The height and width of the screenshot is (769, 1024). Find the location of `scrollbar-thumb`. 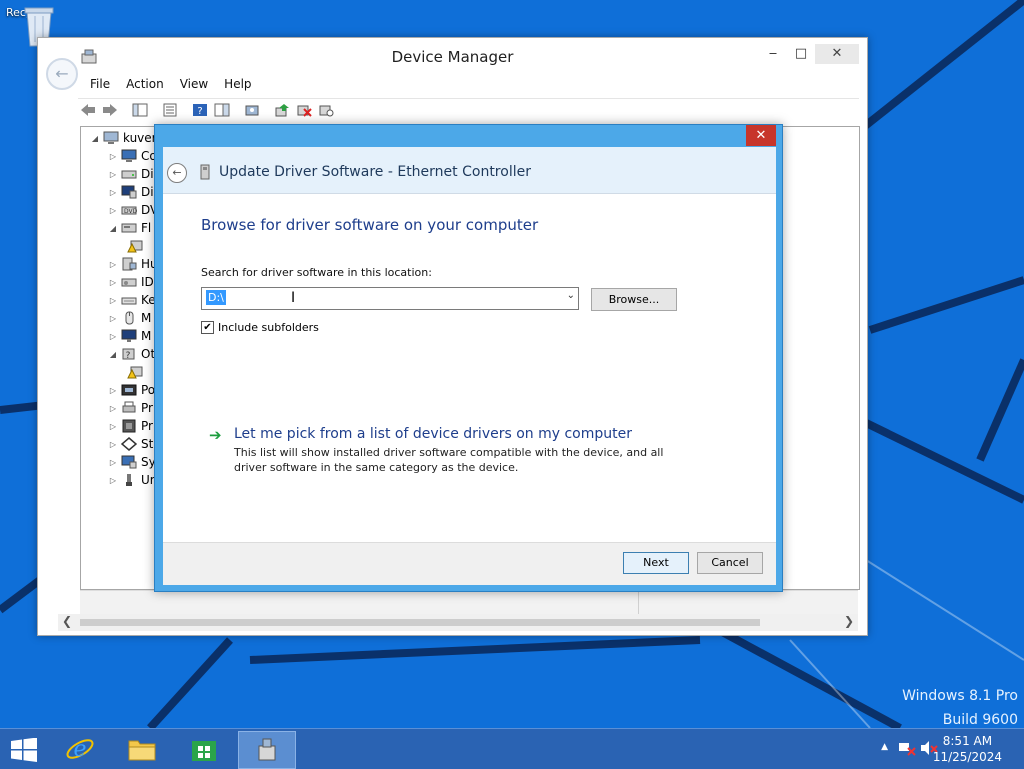

scrollbar-thumb is located at coordinates (420, 622).